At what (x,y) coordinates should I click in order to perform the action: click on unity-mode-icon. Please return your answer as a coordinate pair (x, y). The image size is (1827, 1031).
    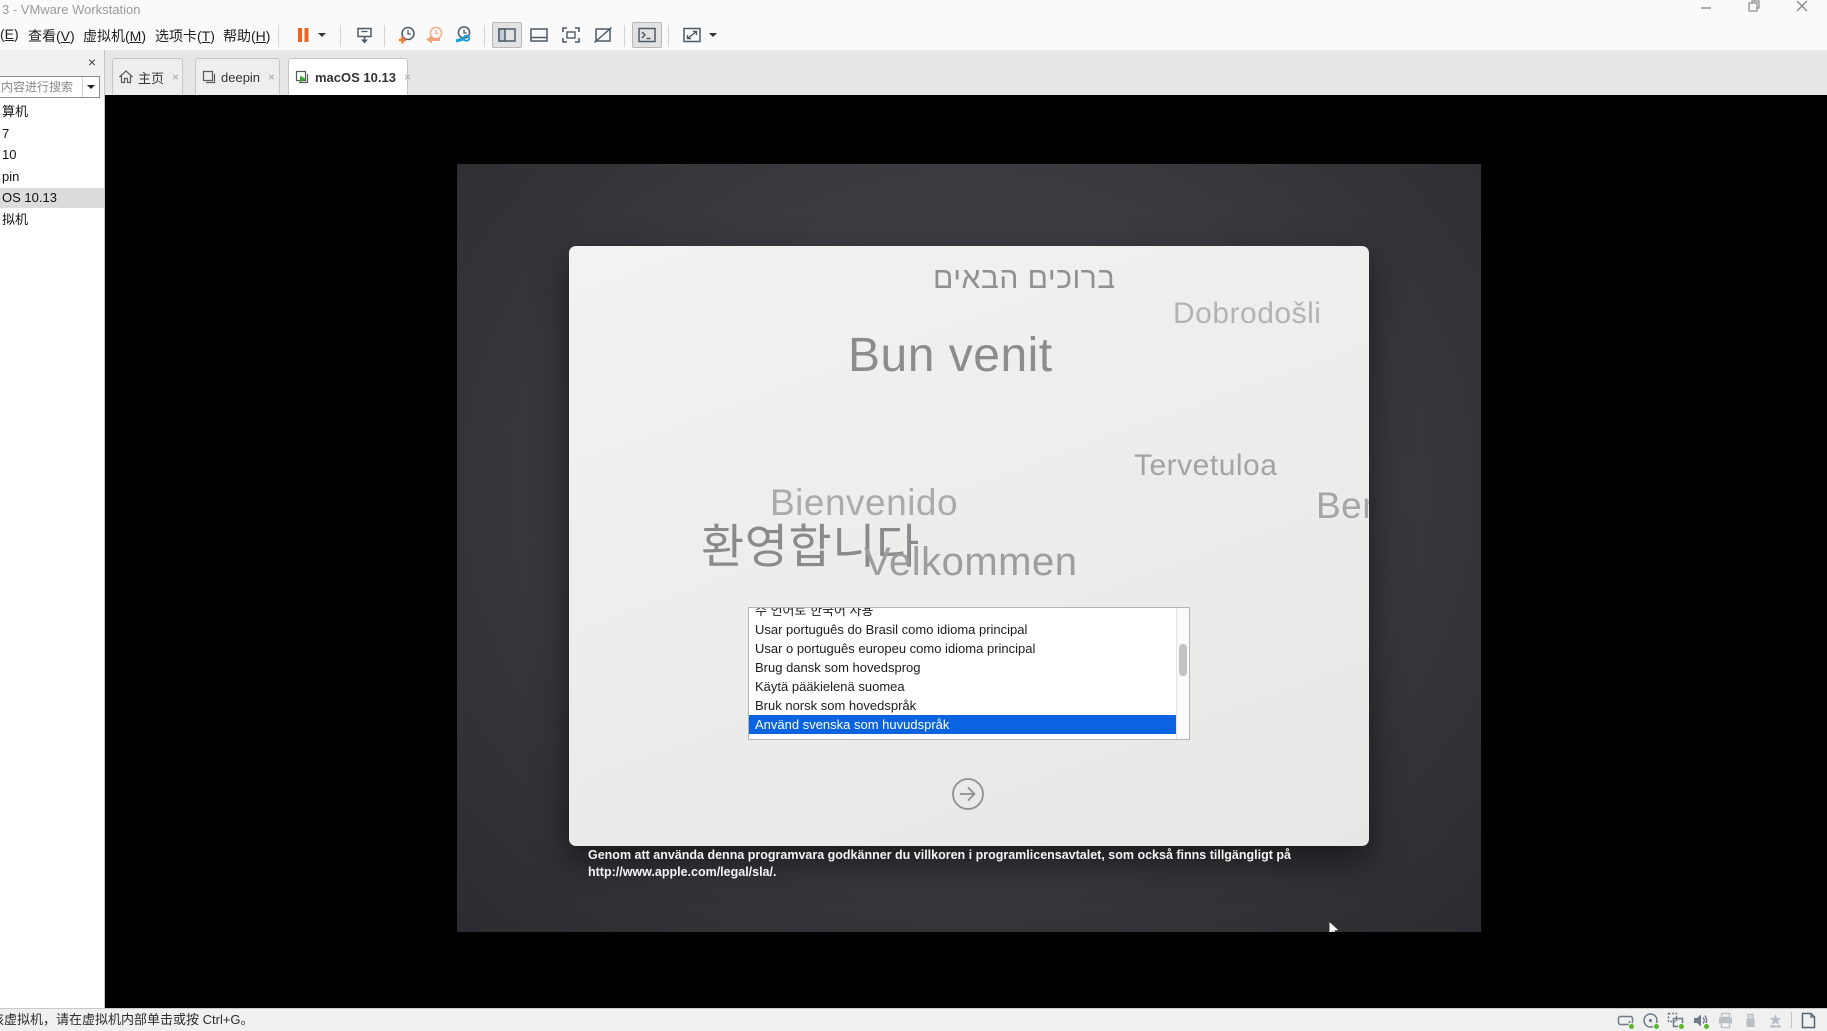
    Looking at the image, I should click on (603, 35).